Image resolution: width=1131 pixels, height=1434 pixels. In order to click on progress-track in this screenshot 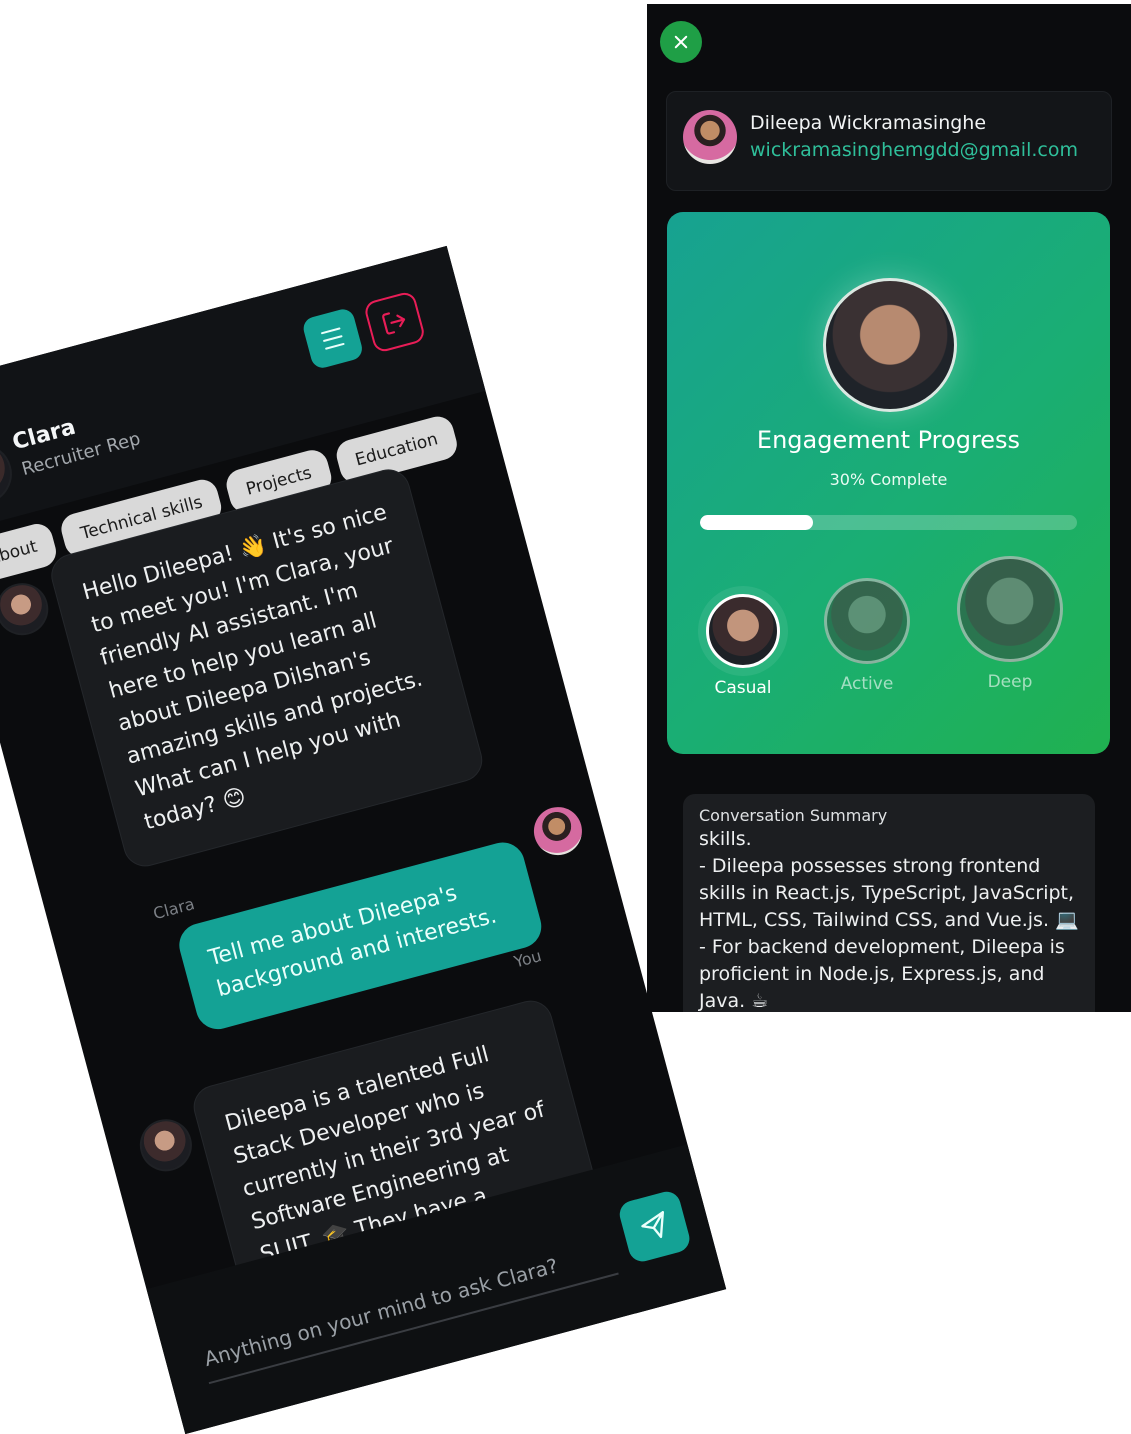, I will do `click(888, 522)`.